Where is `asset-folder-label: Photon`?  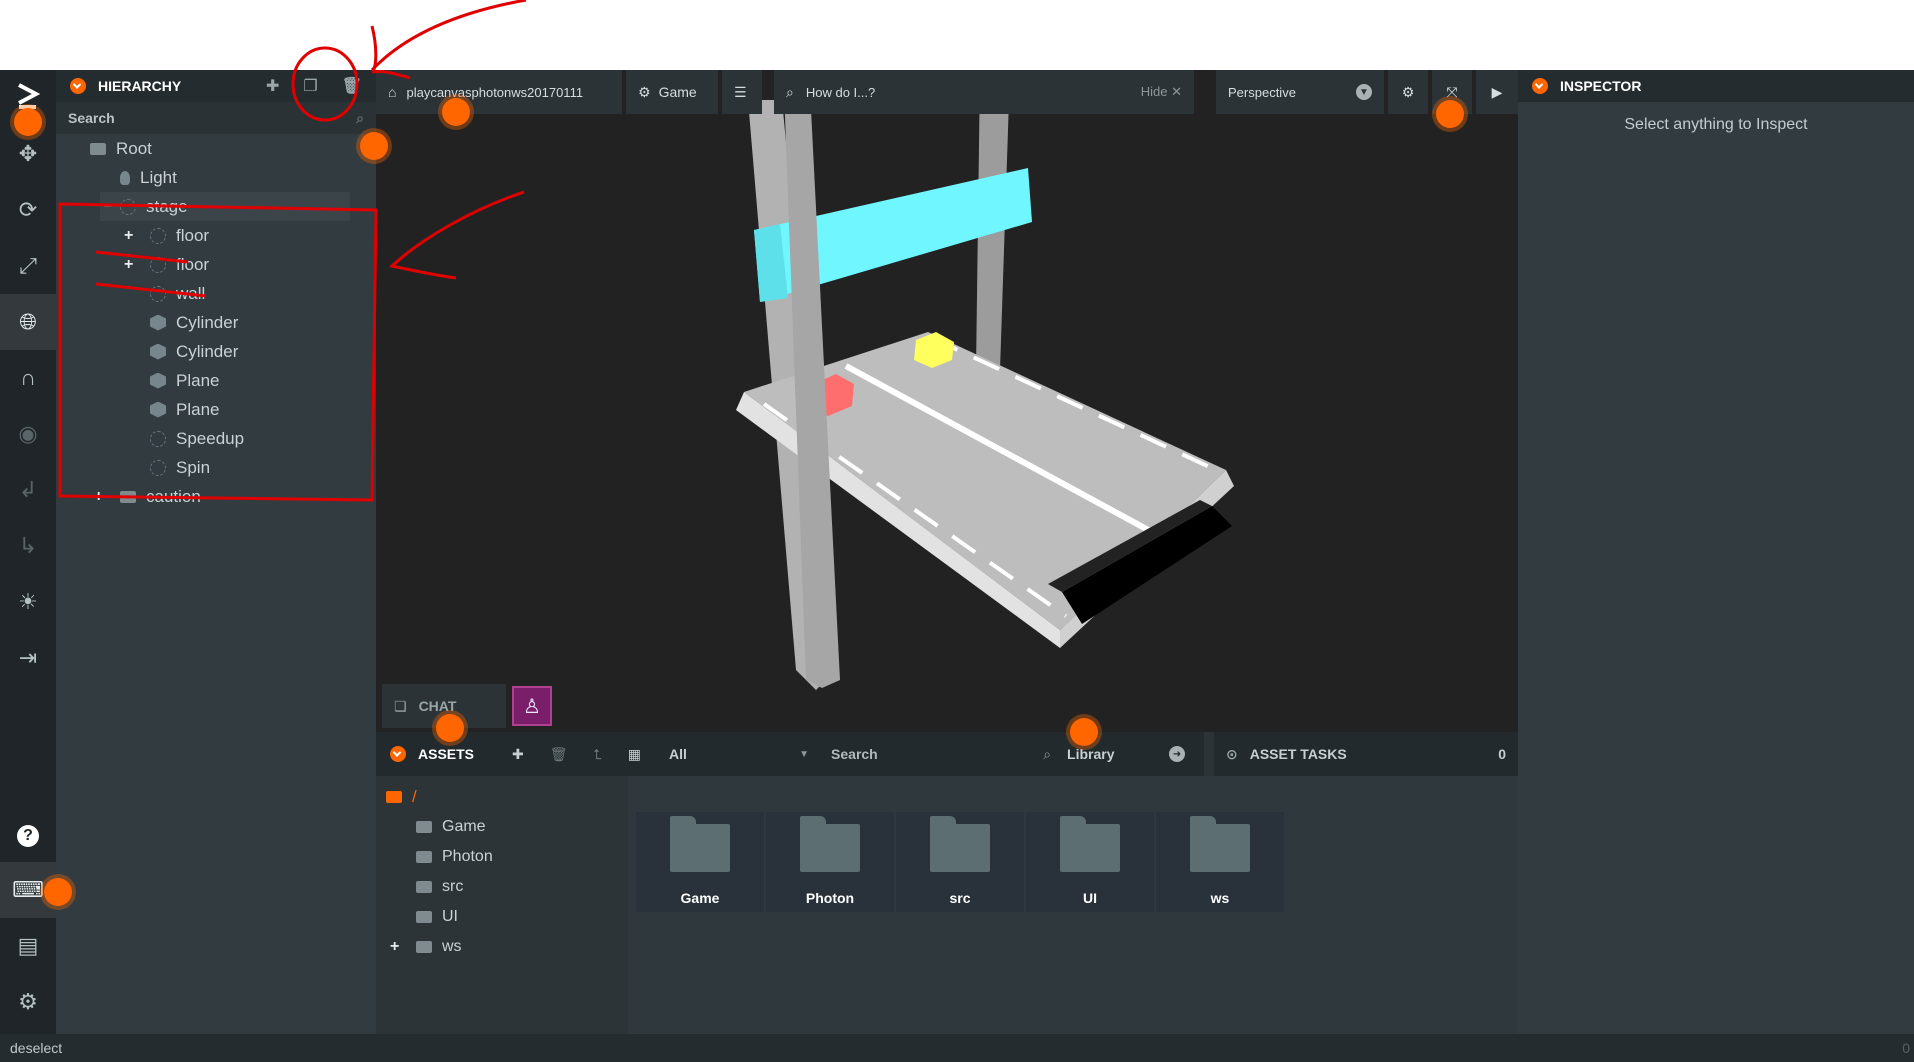
asset-folder-label: Photon is located at coordinates (467, 856).